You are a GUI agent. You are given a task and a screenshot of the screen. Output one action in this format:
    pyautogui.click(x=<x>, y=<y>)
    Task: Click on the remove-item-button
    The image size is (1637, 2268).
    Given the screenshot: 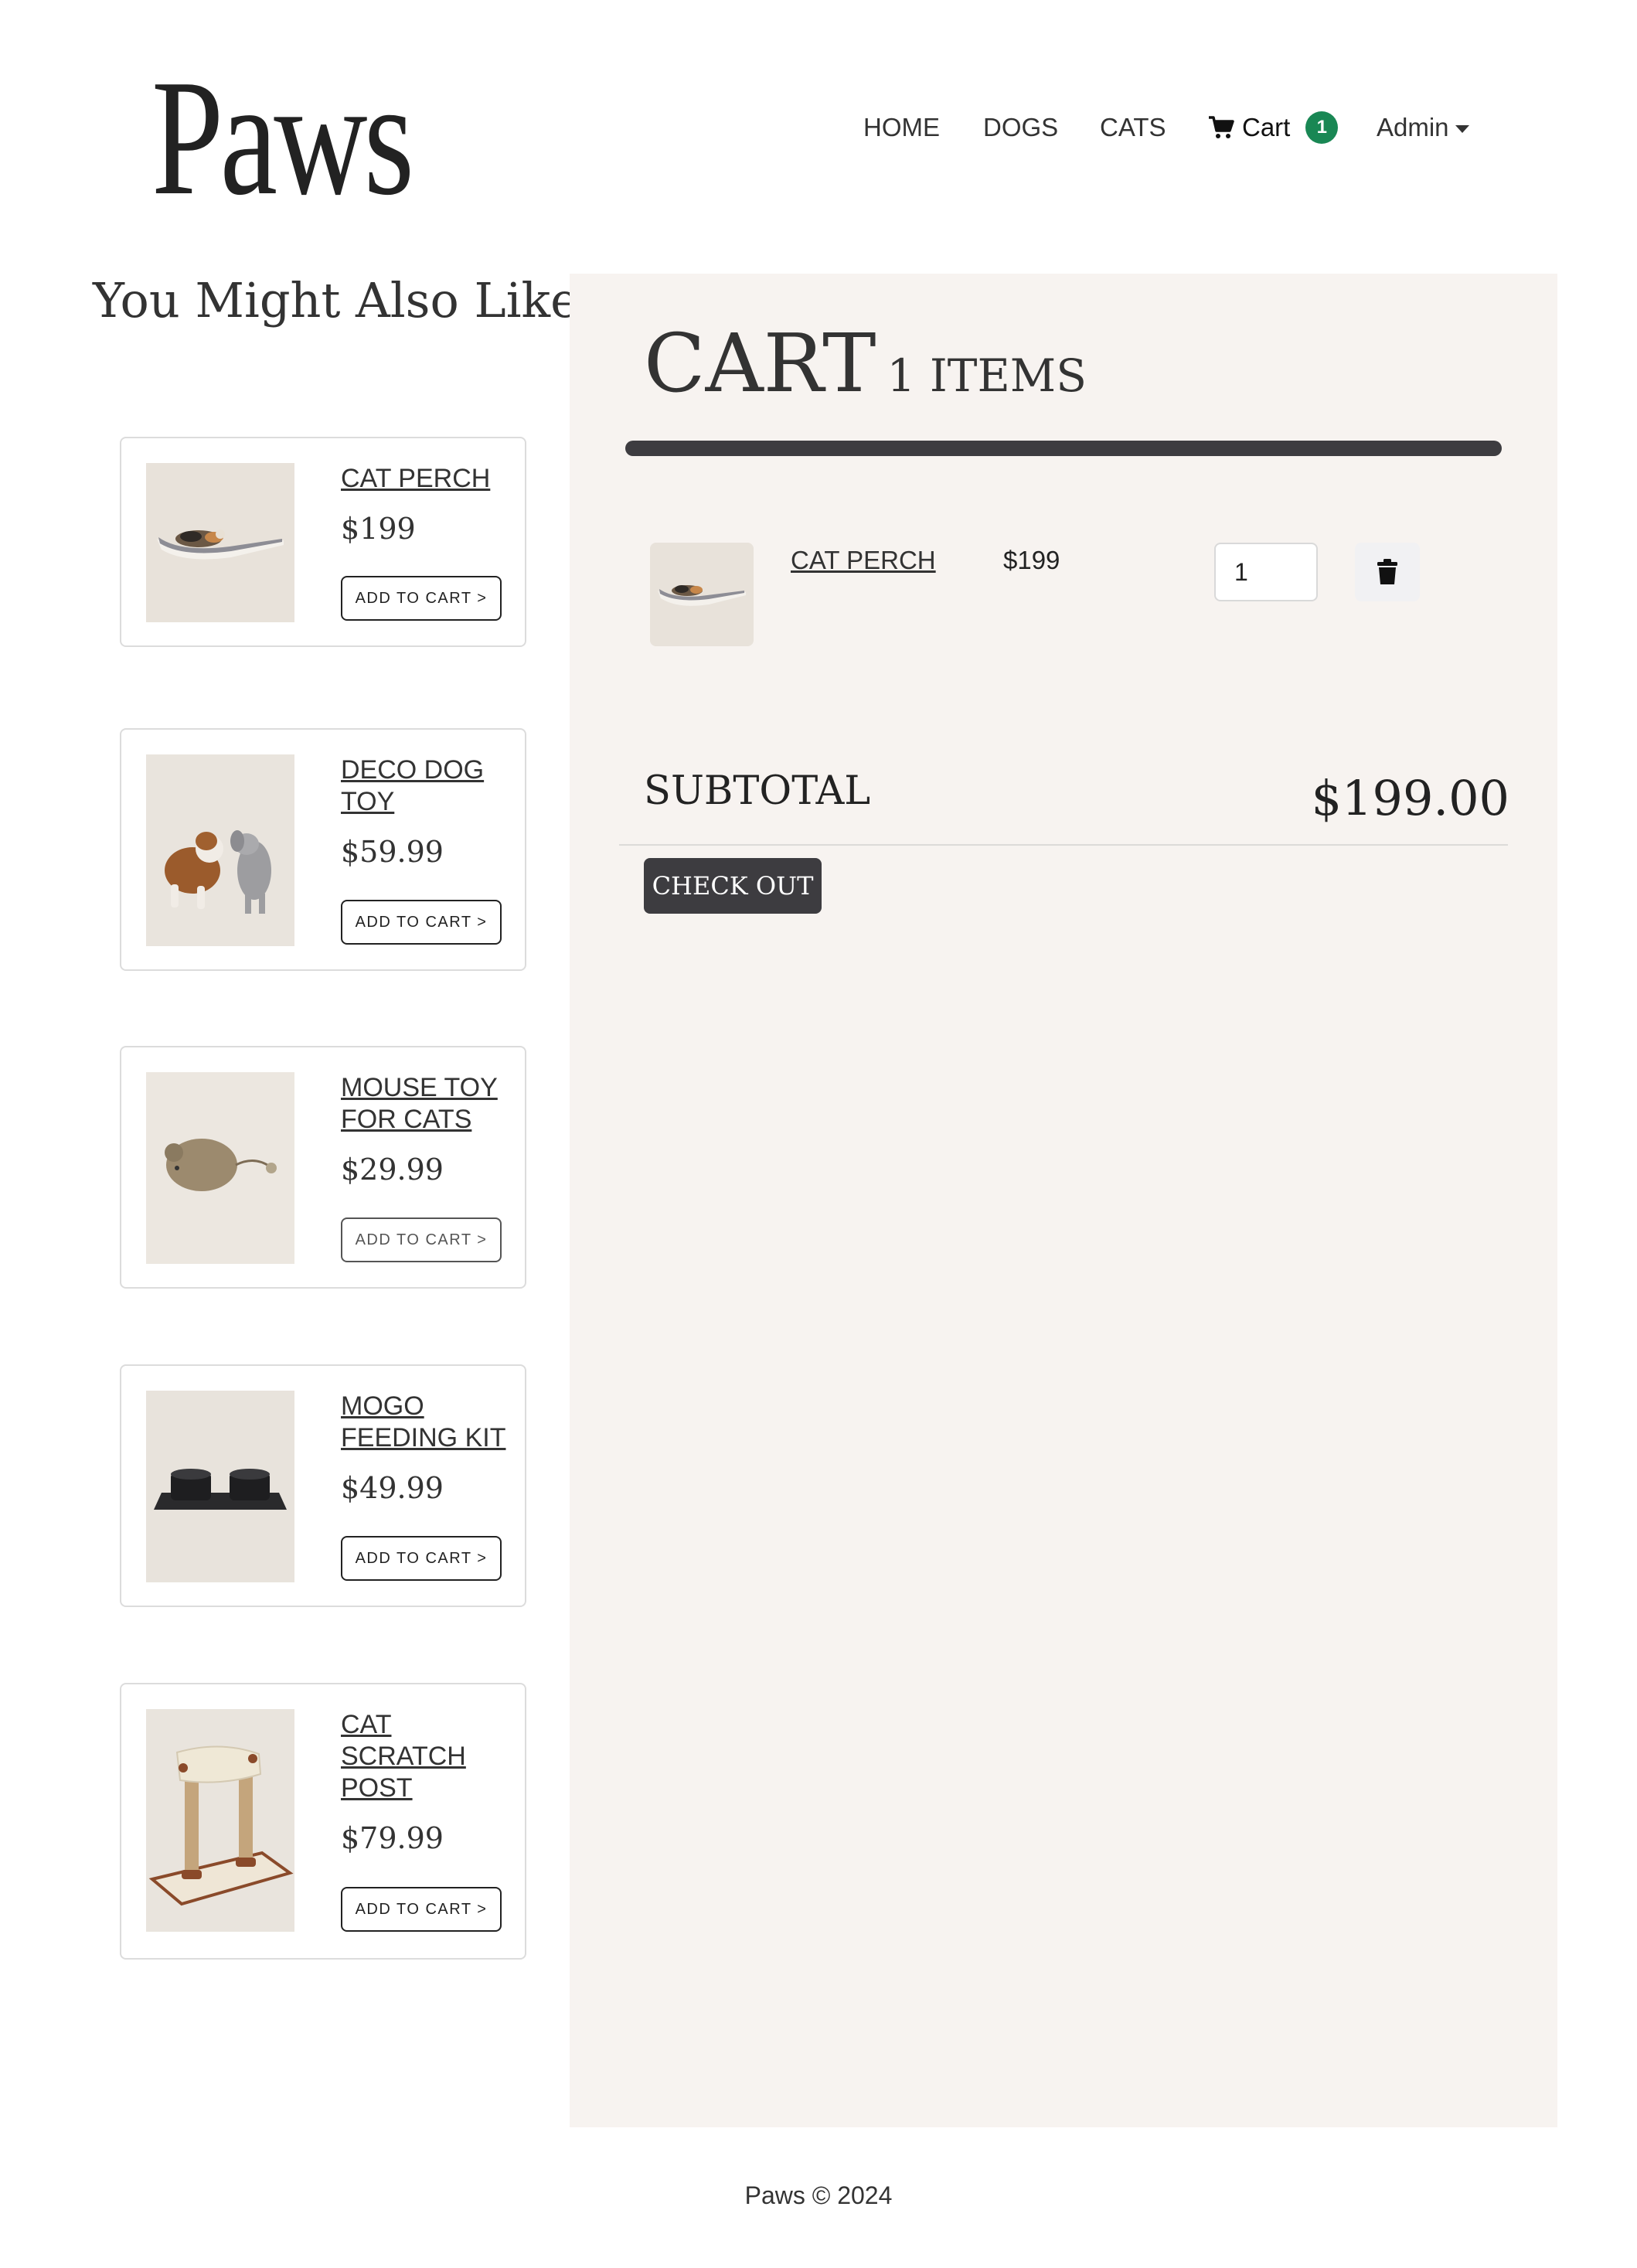 What is the action you would take?
    pyautogui.click(x=1387, y=572)
    